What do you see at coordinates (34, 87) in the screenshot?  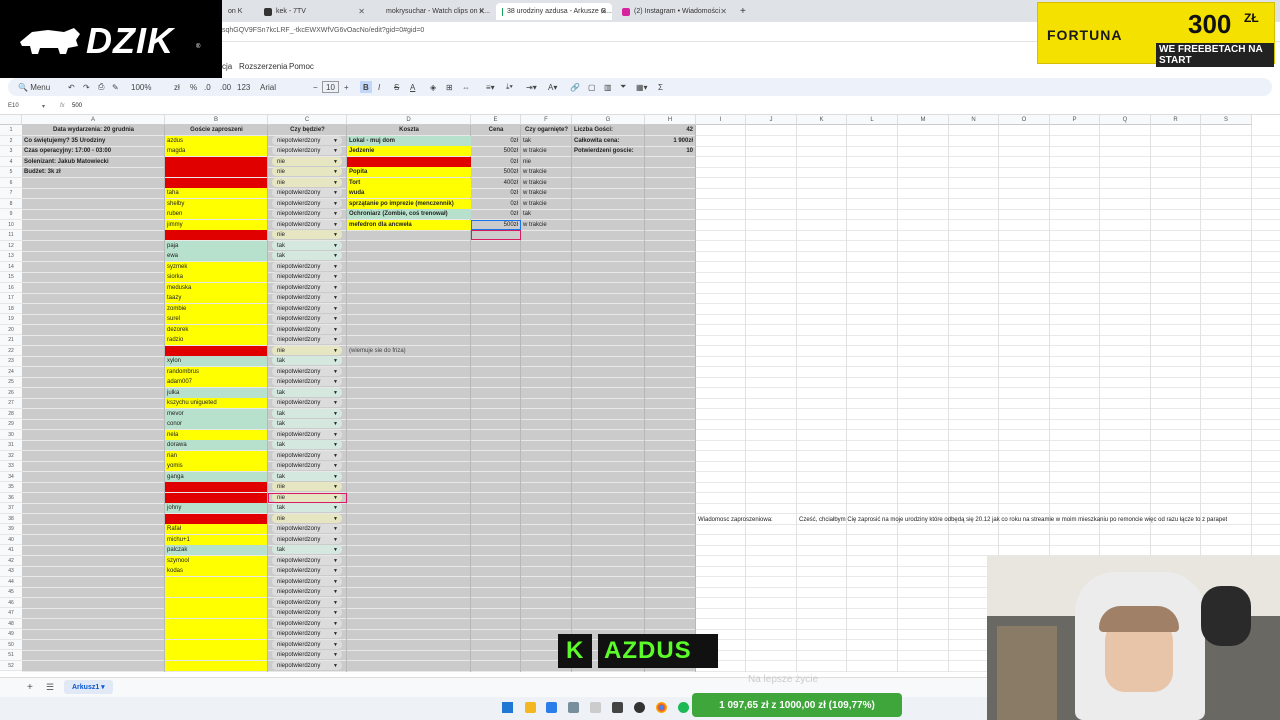 I see `search-icon: 🔍 Menu` at bounding box center [34, 87].